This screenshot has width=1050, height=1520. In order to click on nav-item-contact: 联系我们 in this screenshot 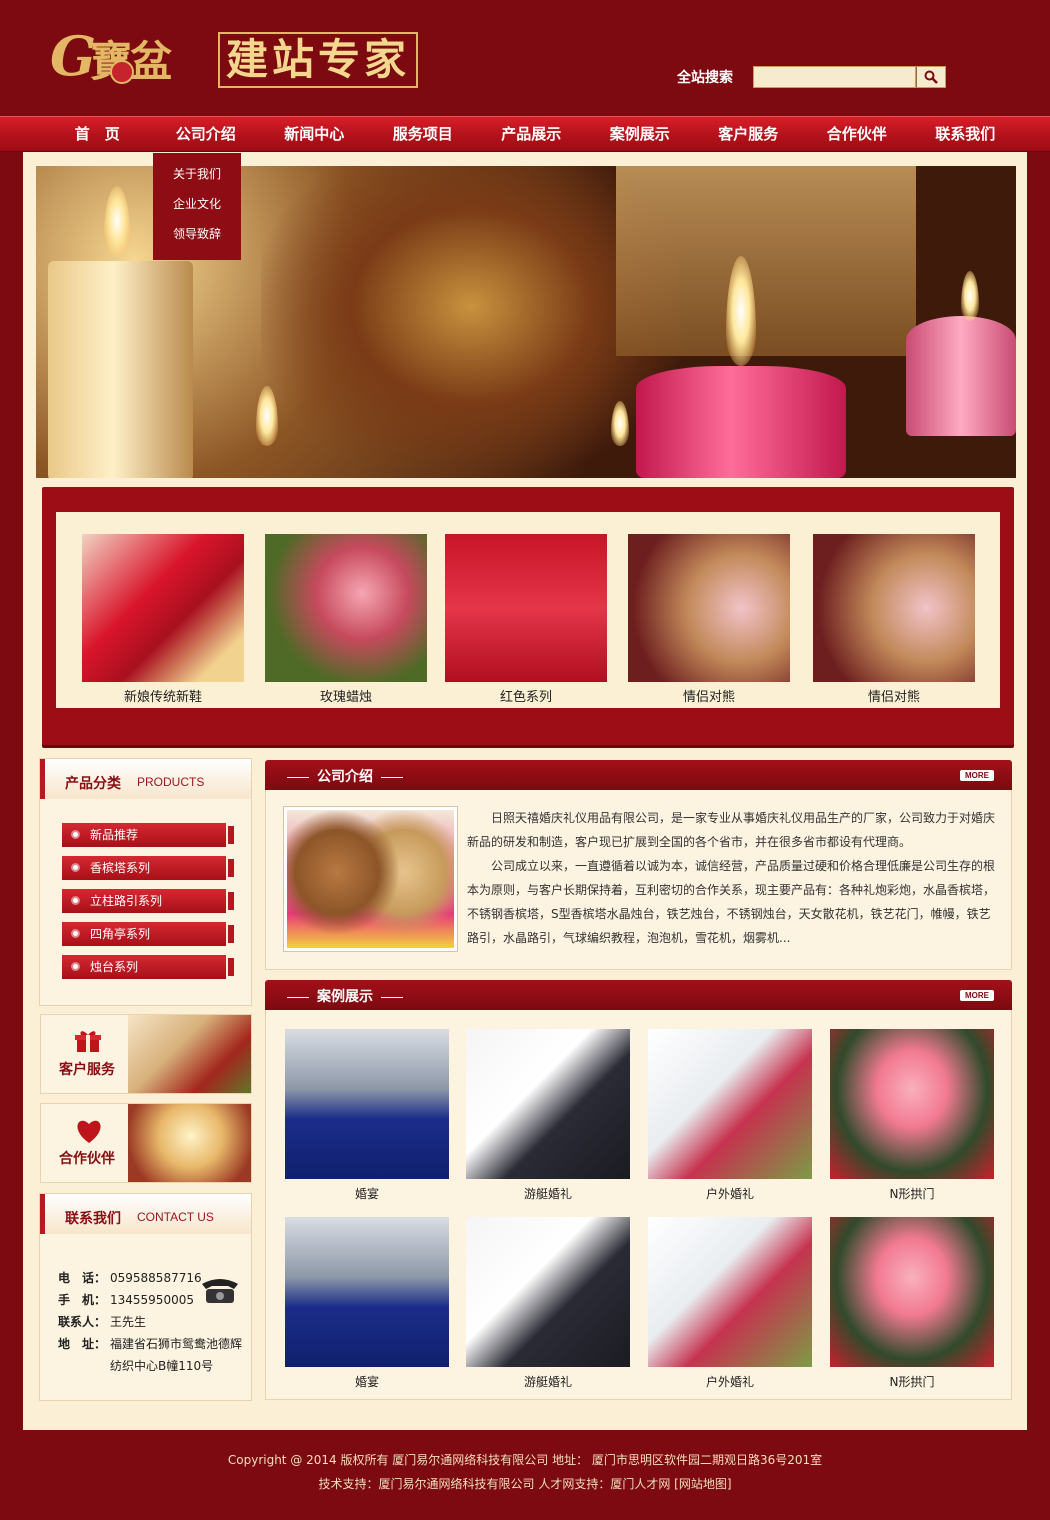, I will do `click(965, 134)`.